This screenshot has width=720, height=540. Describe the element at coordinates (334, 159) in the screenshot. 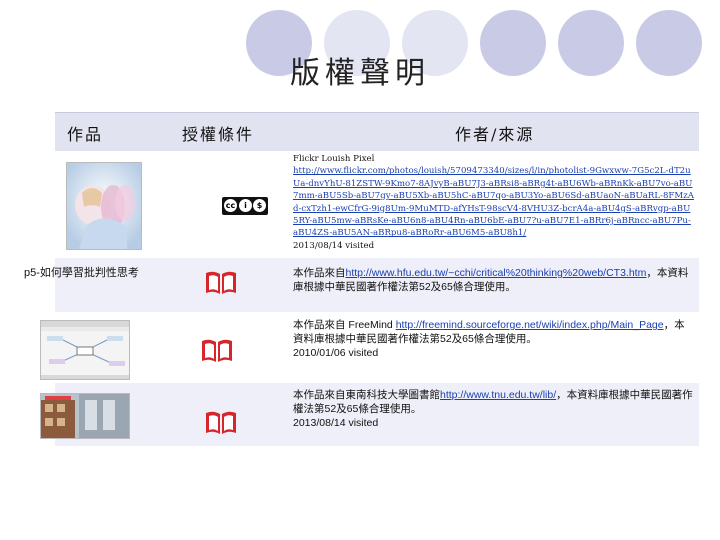

I see `source-name: Flickr Louish Pixel` at that location.